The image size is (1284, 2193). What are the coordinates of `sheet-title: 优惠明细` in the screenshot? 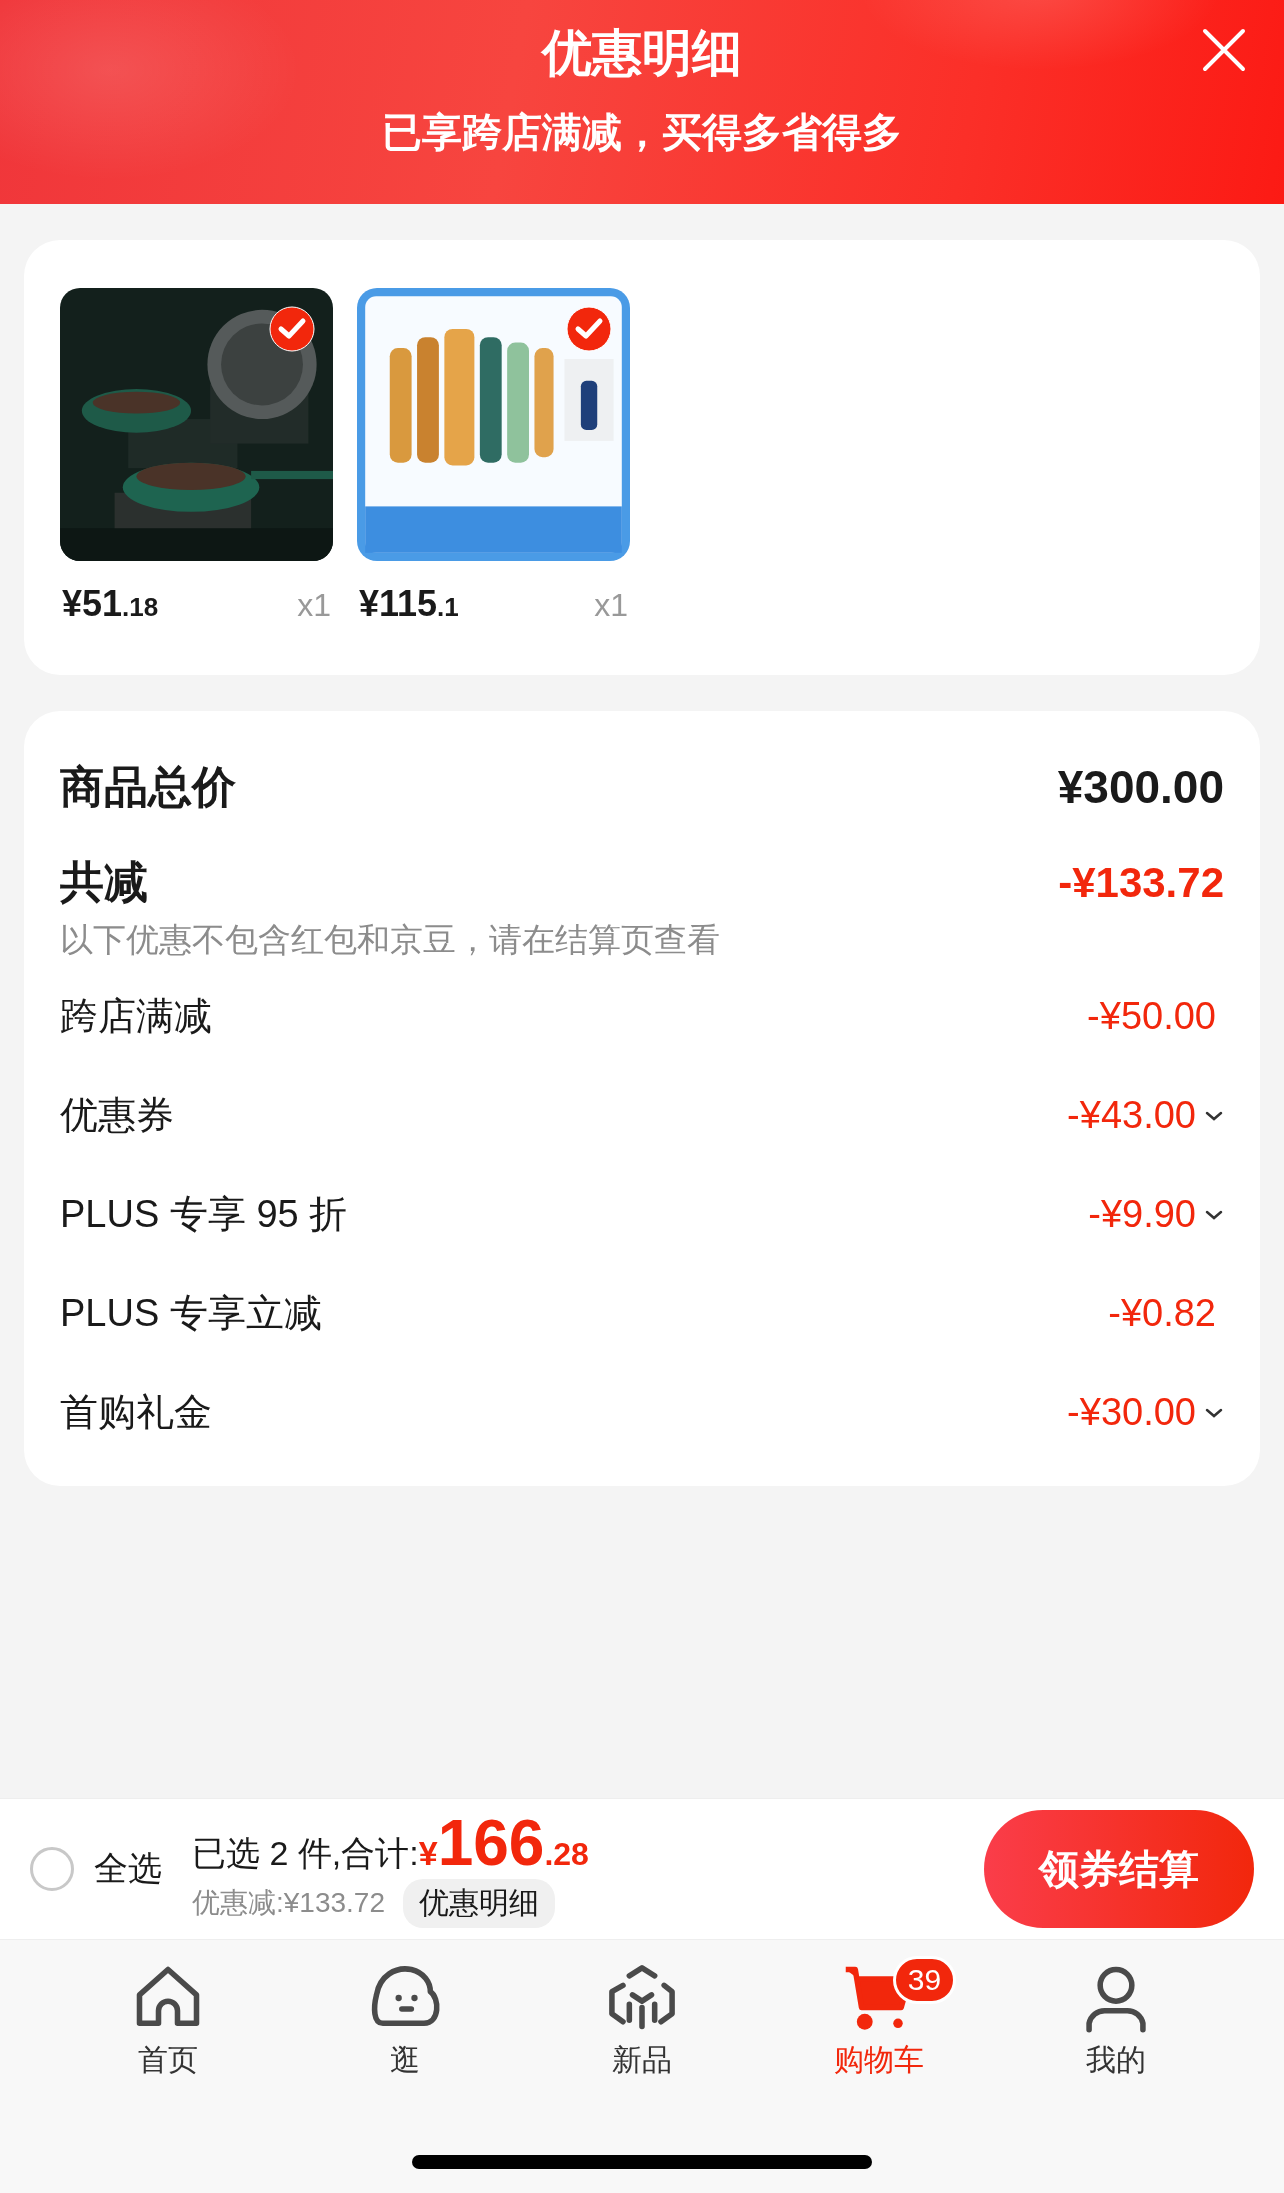 It's located at (642, 53).